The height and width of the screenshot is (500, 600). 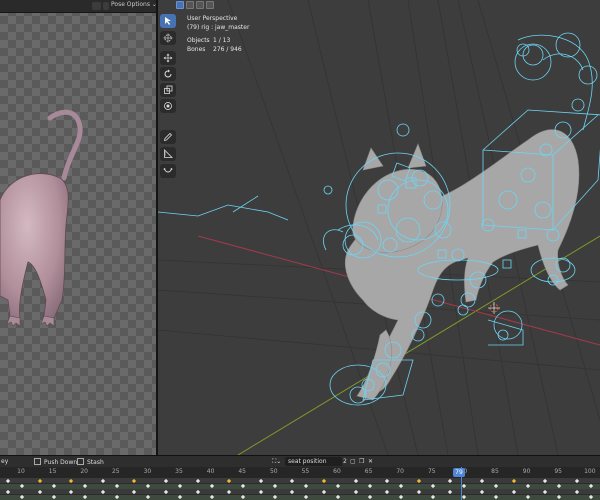 I want to click on duplicate-action-icon: ❐, so click(x=361, y=461).